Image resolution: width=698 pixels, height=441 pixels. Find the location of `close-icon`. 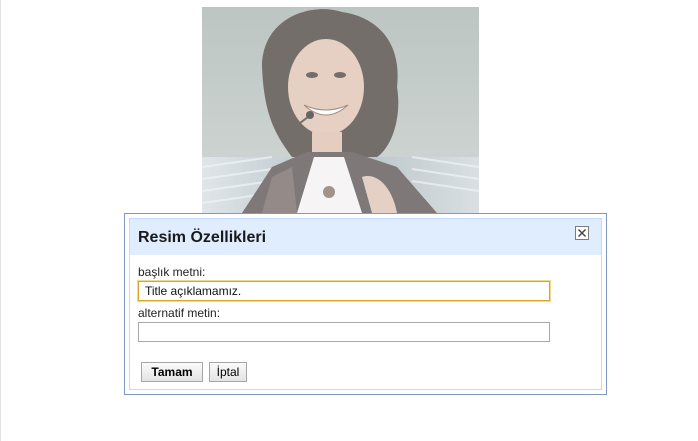

close-icon is located at coordinates (582, 233).